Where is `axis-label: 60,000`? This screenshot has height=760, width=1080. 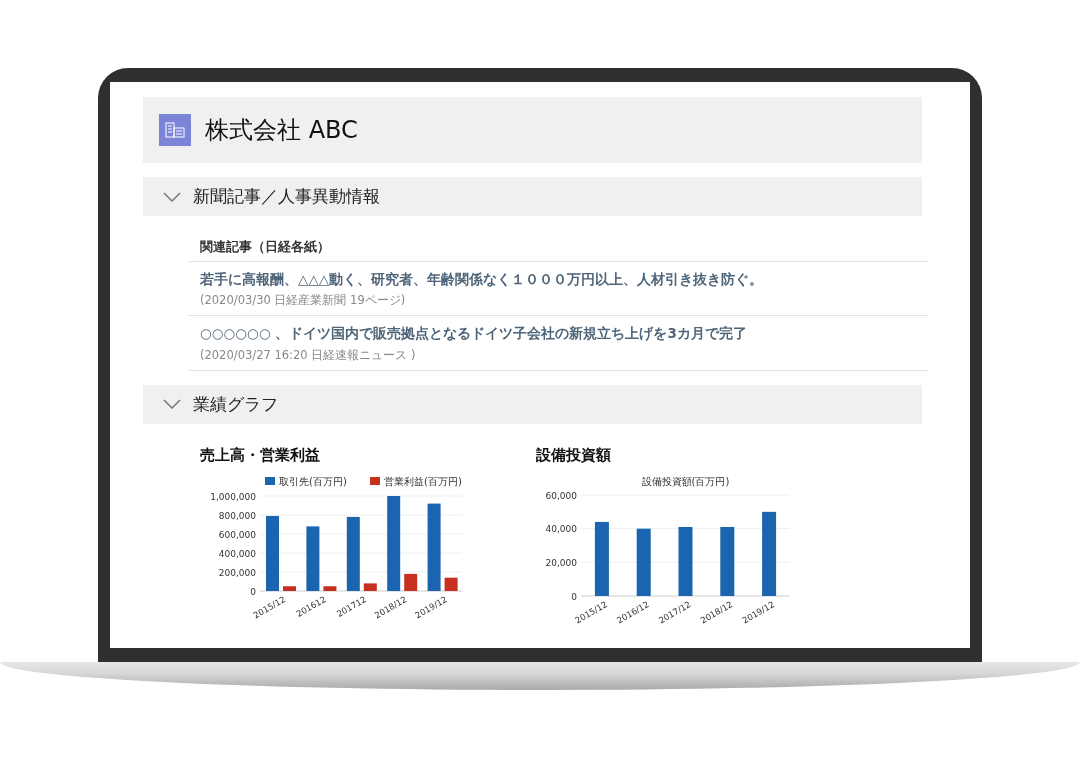
axis-label: 60,000 is located at coordinates (561, 495).